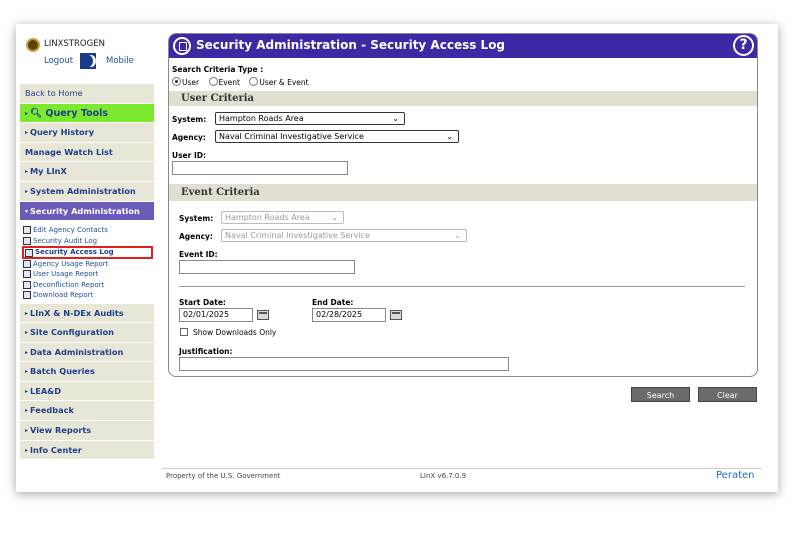 The width and height of the screenshot is (804, 533). What do you see at coordinates (120, 61) in the screenshot?
I see `mobile-link: Mobile` at bounding box center [120, 61].